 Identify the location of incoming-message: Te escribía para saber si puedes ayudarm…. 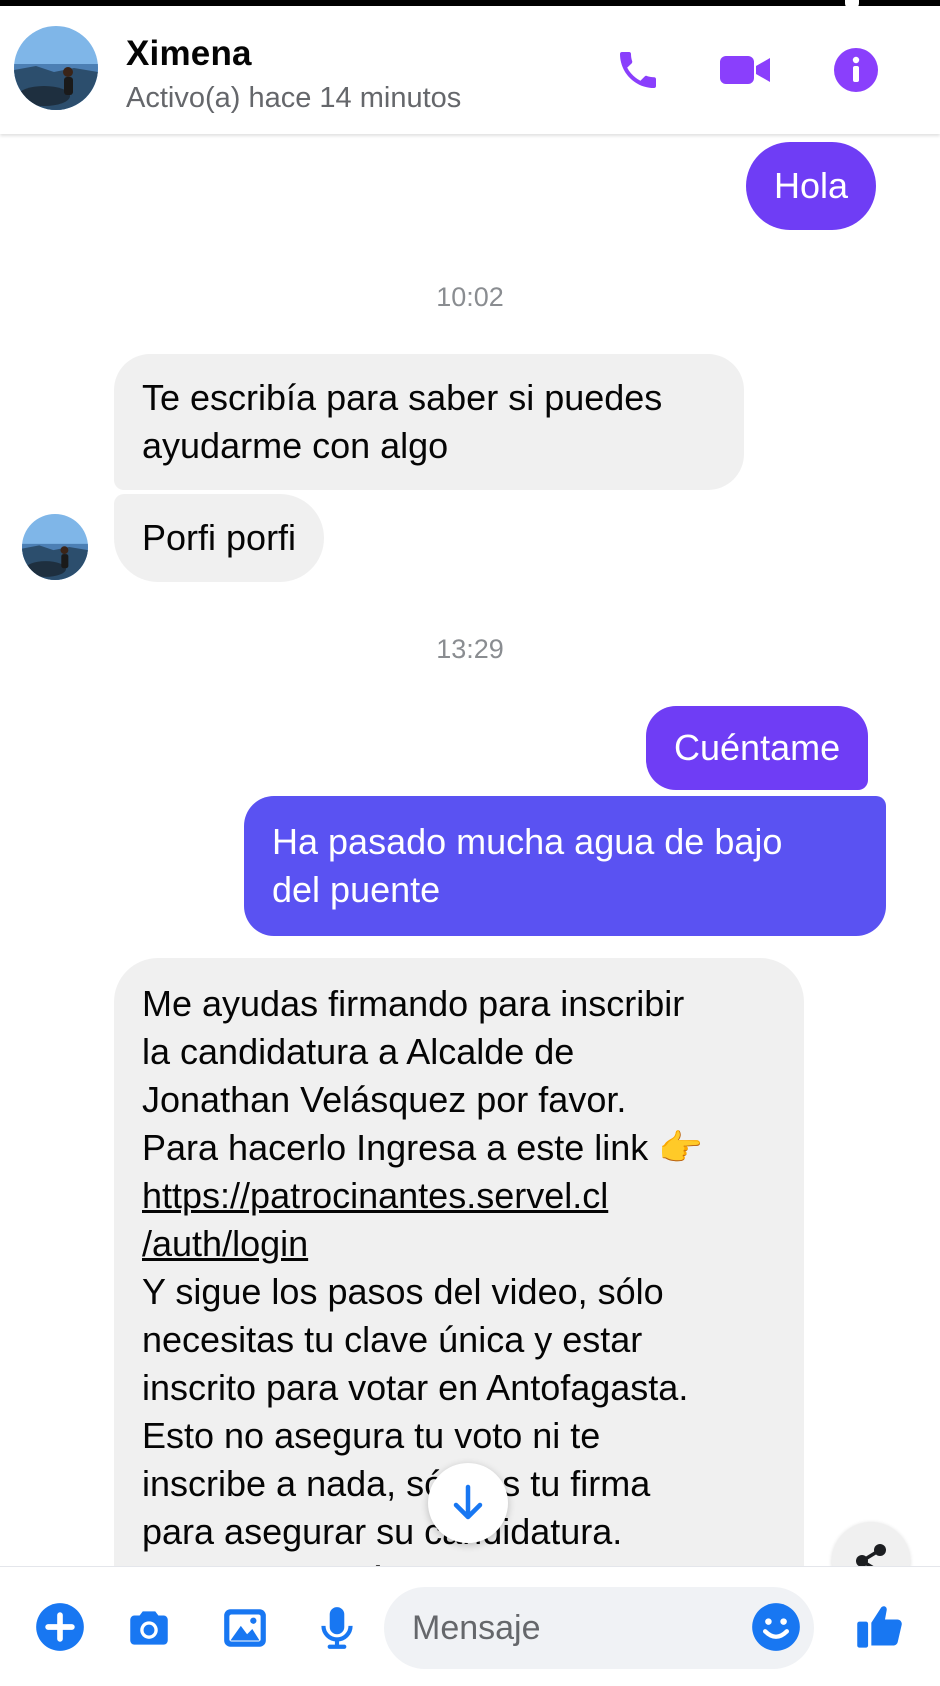
(429, 422).